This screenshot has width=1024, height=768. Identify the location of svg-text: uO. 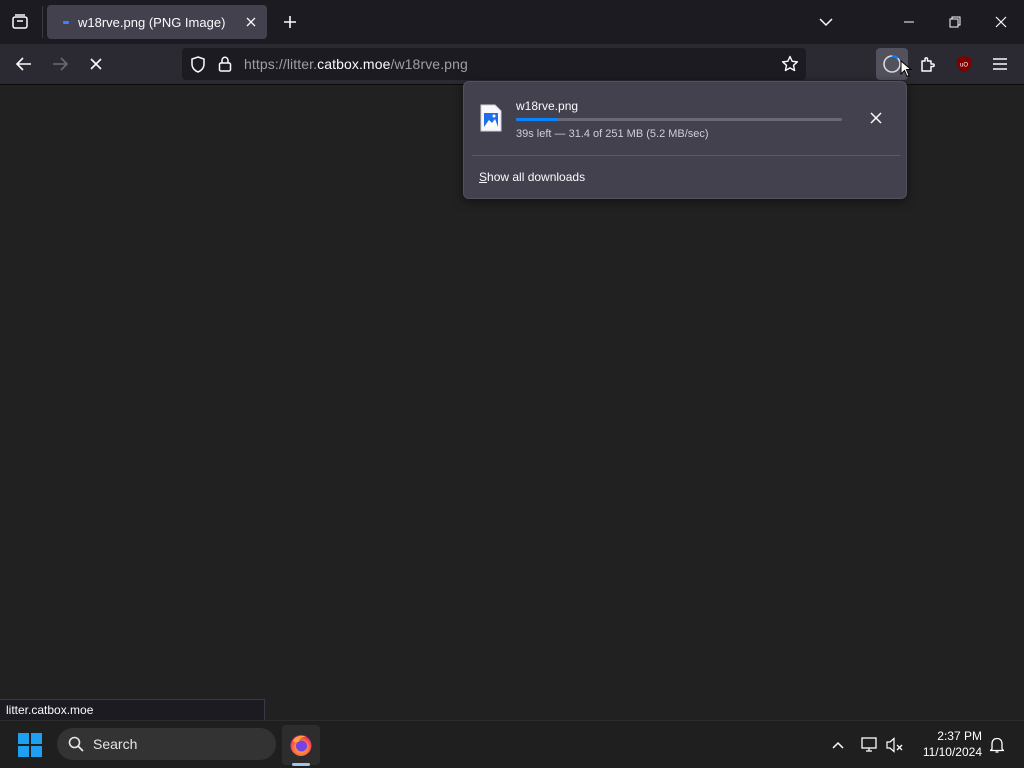
(964, 66).